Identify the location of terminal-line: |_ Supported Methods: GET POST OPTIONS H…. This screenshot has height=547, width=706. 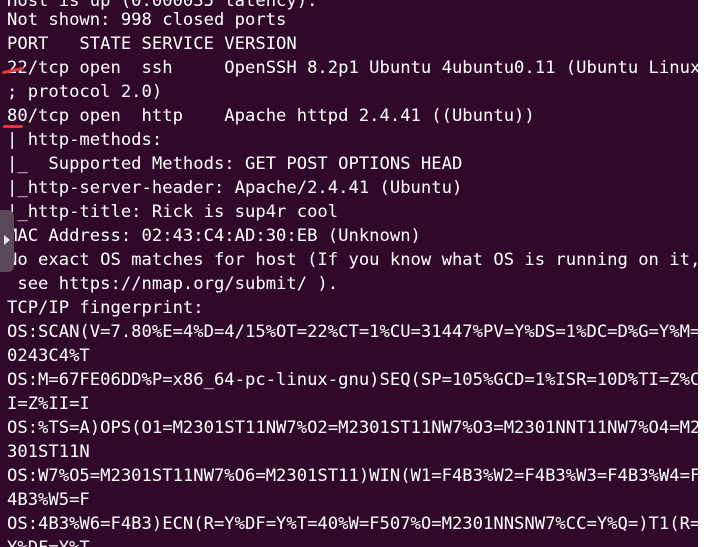
(235, 164).